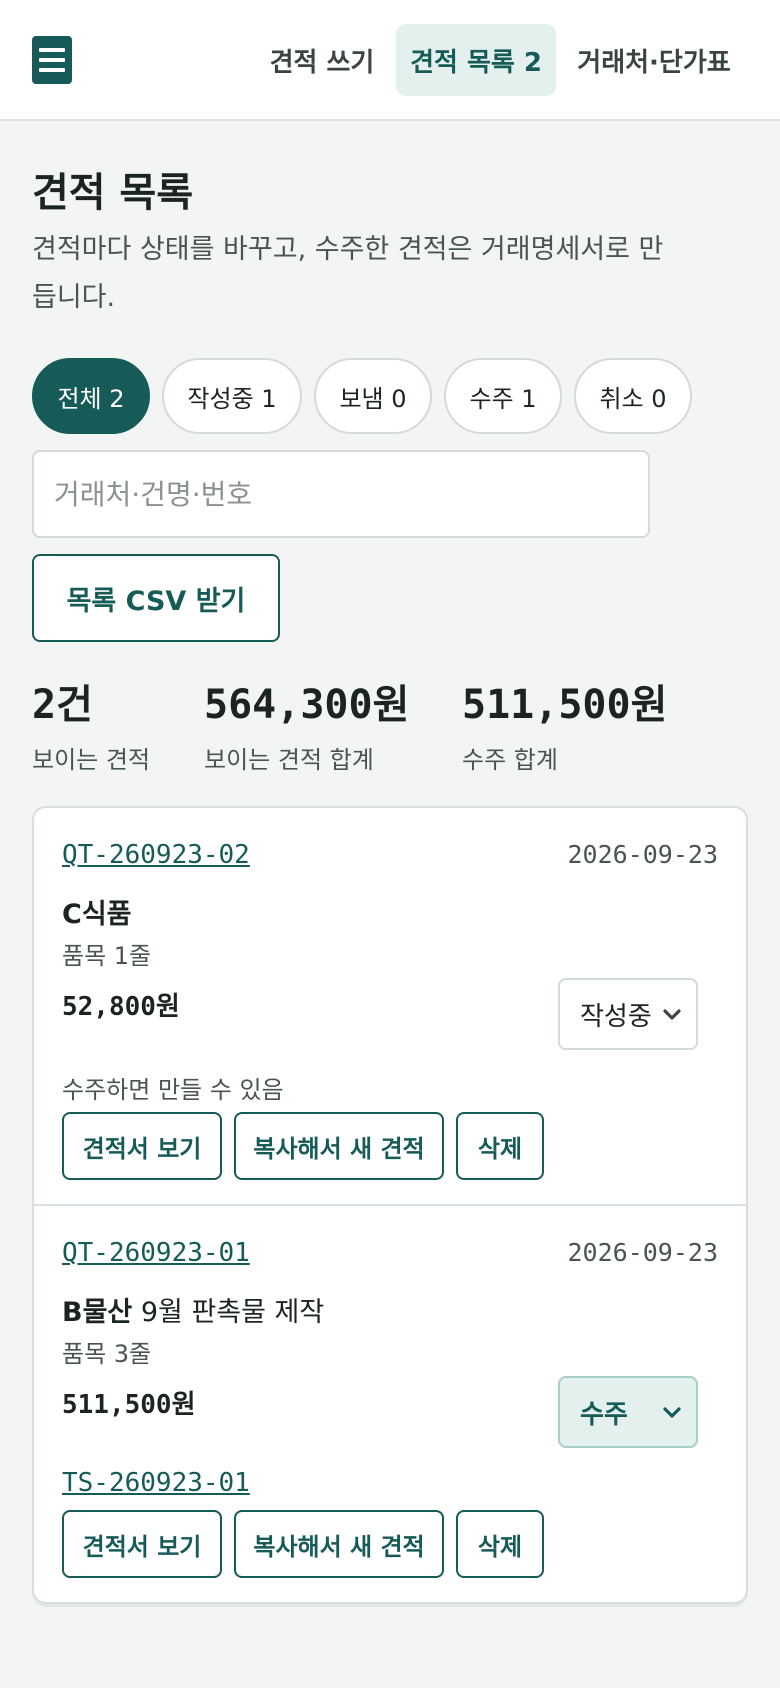 The height and width of the screenshot is (1688, 780). What do you see at coordinates (510, 760) in the screenshot?
I see `stat-won-total-label: 수주 합계` at bounding box center [510, 760].